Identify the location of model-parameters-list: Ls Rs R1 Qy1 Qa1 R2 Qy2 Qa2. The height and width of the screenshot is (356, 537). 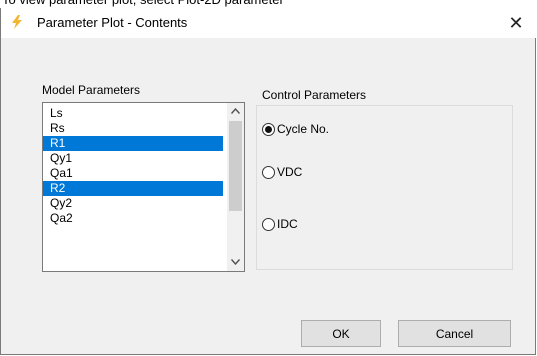
(133, 166).